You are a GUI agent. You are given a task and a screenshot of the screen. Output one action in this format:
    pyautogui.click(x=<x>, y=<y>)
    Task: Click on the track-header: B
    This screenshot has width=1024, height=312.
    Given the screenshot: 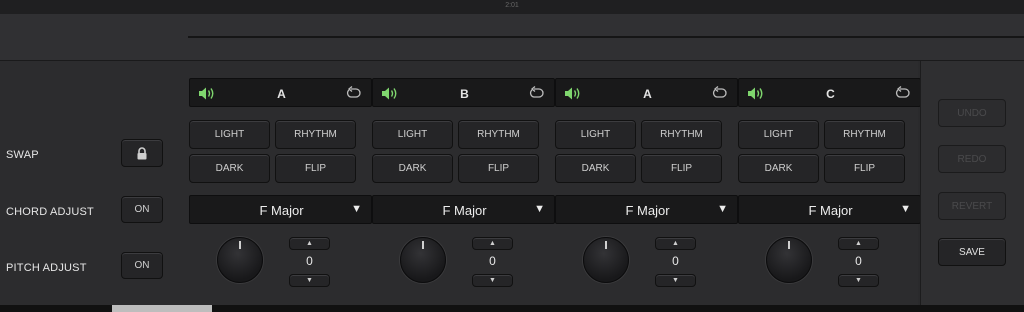 What is the action you would take?
    pyautogui.click(x=463, y=92)
    